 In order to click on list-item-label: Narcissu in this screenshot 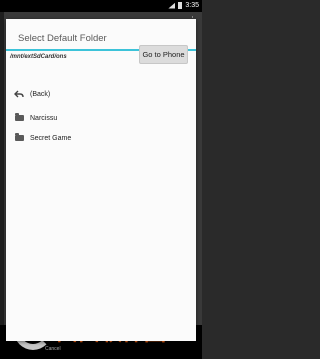, I will do `click(44, 118)`.